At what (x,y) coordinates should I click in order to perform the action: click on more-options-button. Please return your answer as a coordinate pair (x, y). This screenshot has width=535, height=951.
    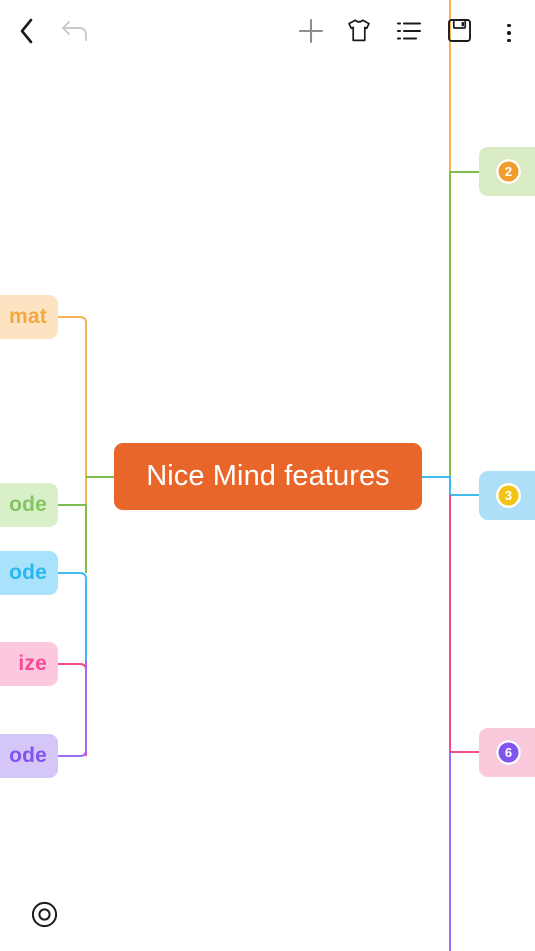
    Looking at the image, I should click on (509, 33).